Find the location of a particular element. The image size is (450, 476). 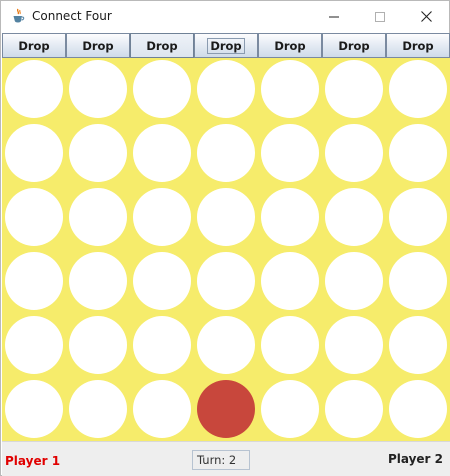

minimize-icon is located at coordinates (334, 16).